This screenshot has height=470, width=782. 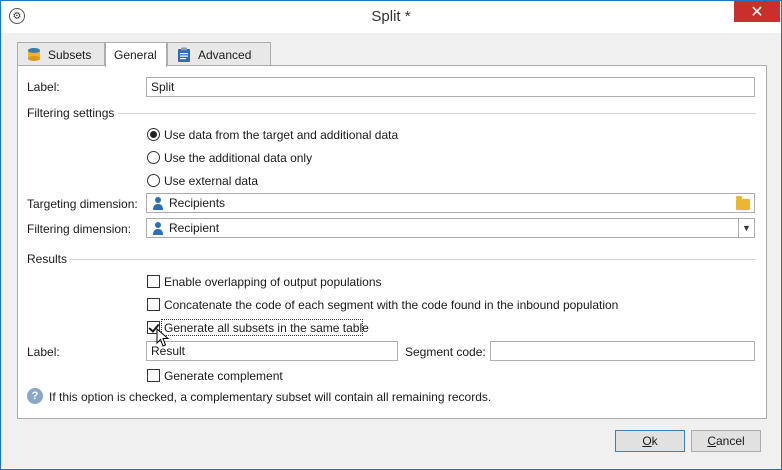 I want to click on folder-icon, so click(x=743, y=203).